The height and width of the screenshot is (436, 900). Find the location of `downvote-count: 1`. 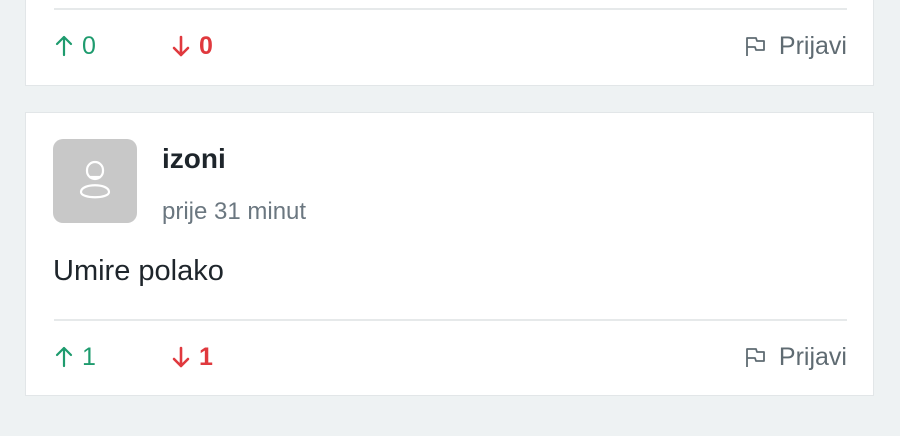

downvote-count: 1 is located at coordinates (206, 356).